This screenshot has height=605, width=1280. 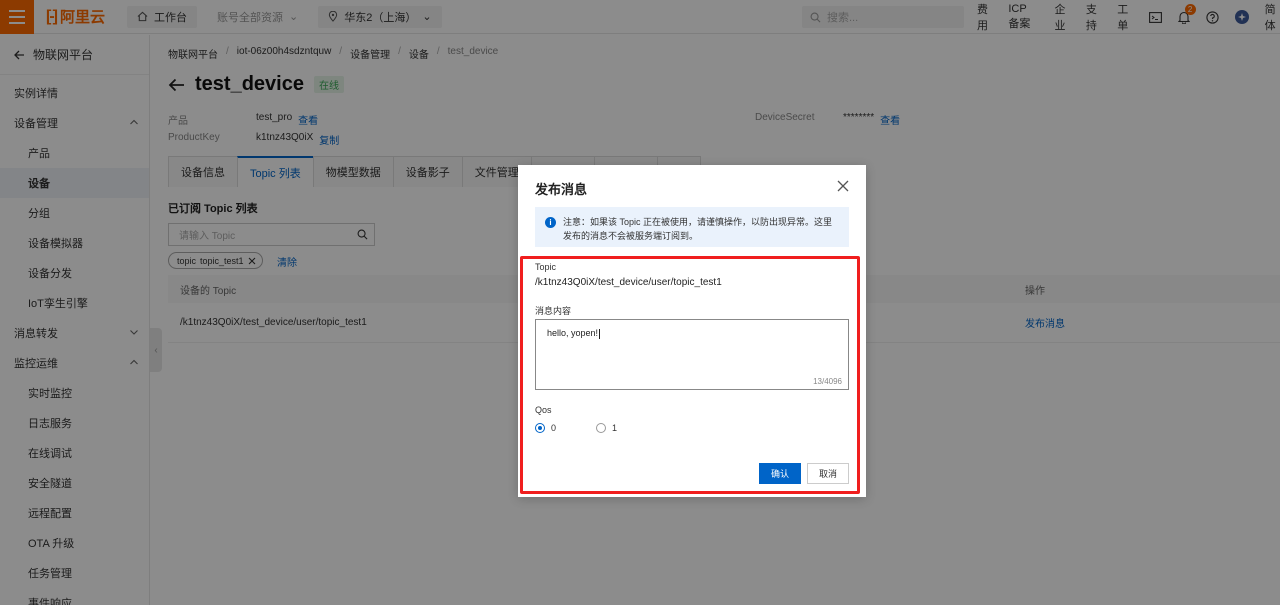 What do you see at coordinates (600, 333) in the screenshot?
I see `text-caret` at bounding box center [600, 333].